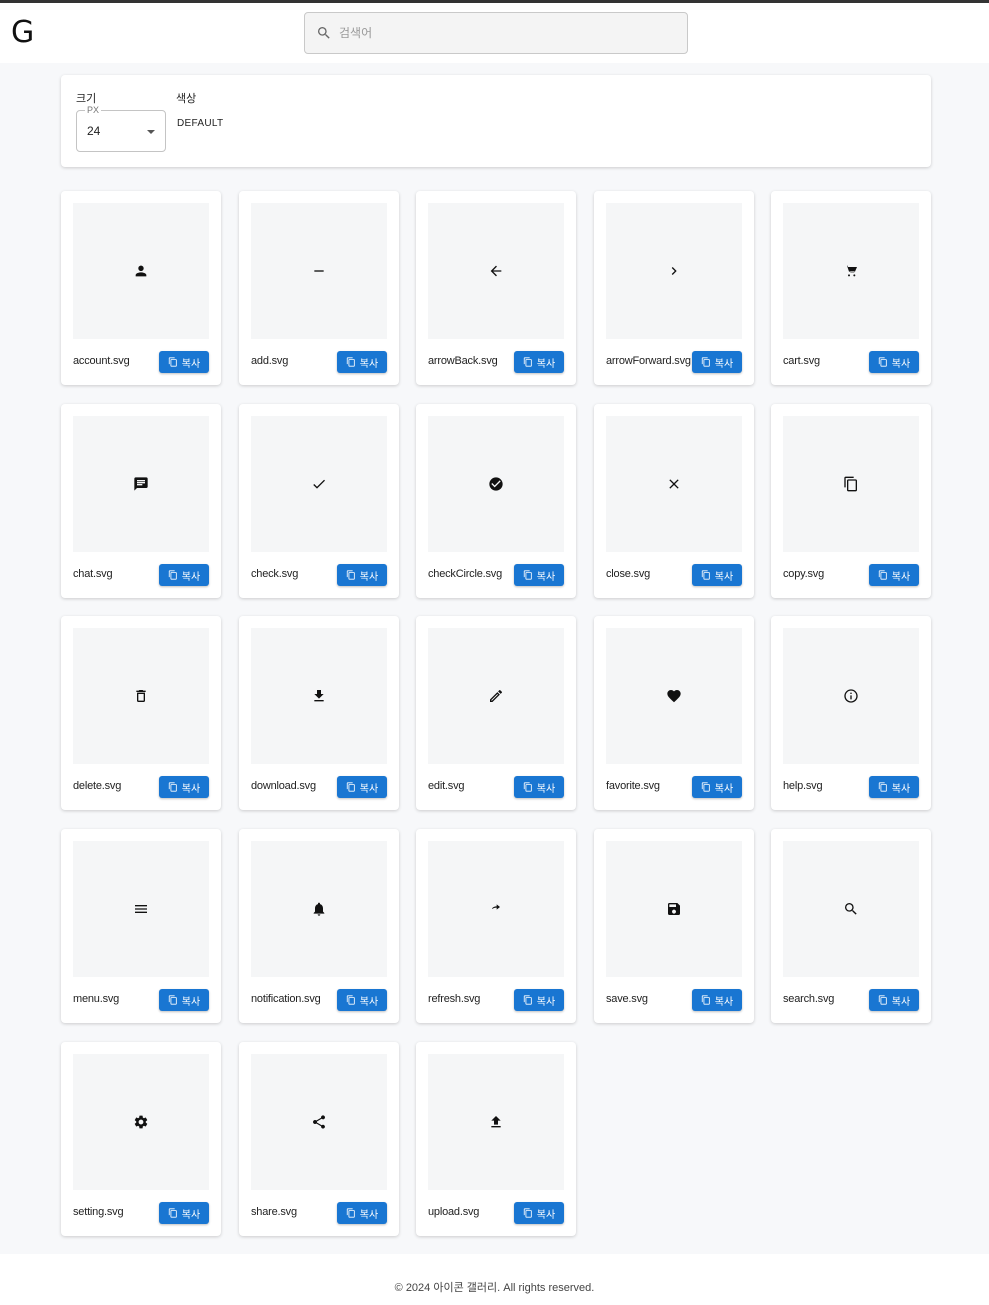  What do you see at coordinates (121, 128) in the screenshot?
I see `size-select: PX 24` at bounding box center [121, 128].